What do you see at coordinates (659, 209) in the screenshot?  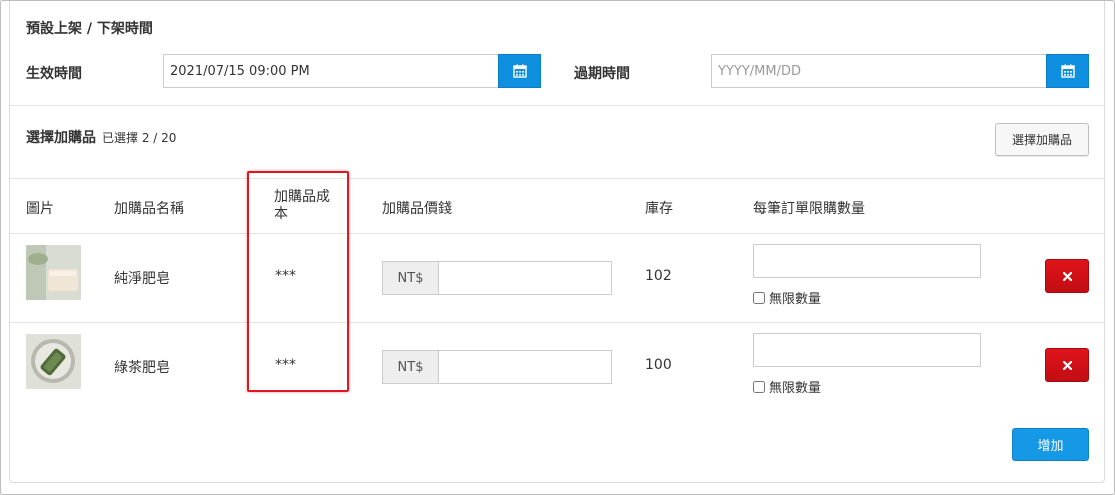 I see `col-header-stock: 庫存` at bounding box center [659, 209].